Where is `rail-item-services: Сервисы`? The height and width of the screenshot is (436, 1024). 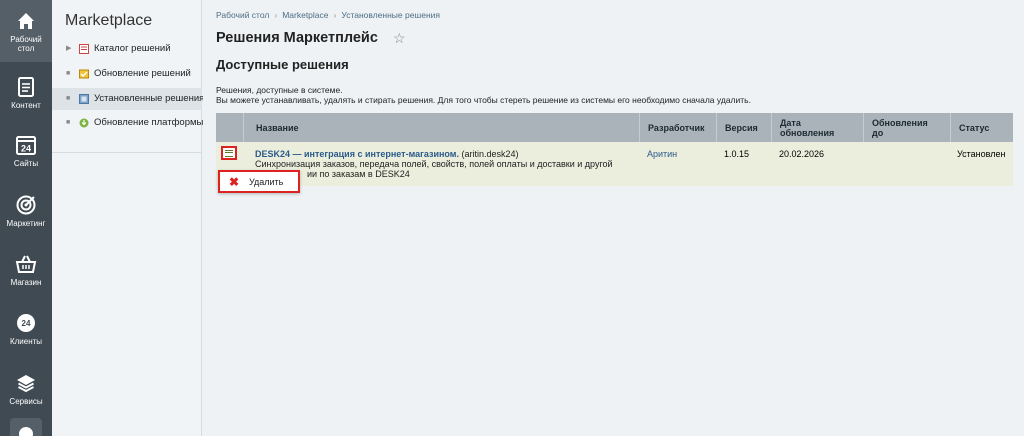
rail-item-services: Сервисы is located at coordinates (26, 390).